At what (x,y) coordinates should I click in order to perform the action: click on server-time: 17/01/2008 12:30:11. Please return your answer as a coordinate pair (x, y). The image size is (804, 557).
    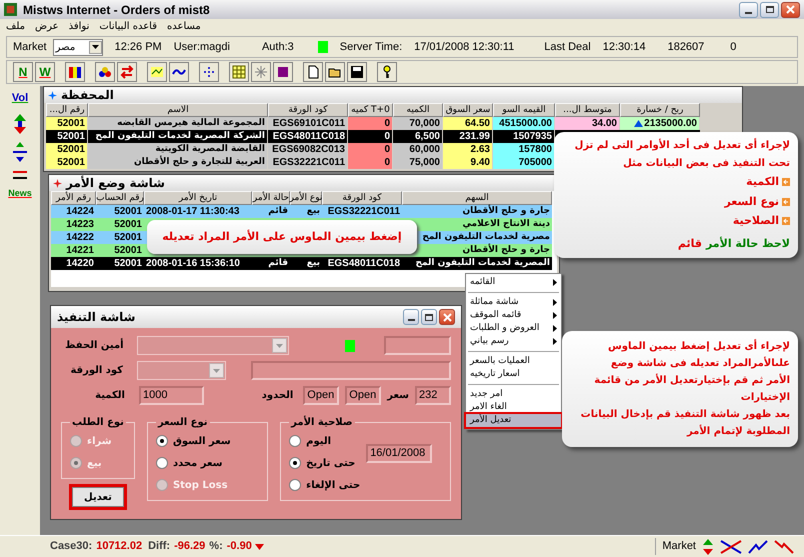
    Looking at the image, I should click on (464, 47).